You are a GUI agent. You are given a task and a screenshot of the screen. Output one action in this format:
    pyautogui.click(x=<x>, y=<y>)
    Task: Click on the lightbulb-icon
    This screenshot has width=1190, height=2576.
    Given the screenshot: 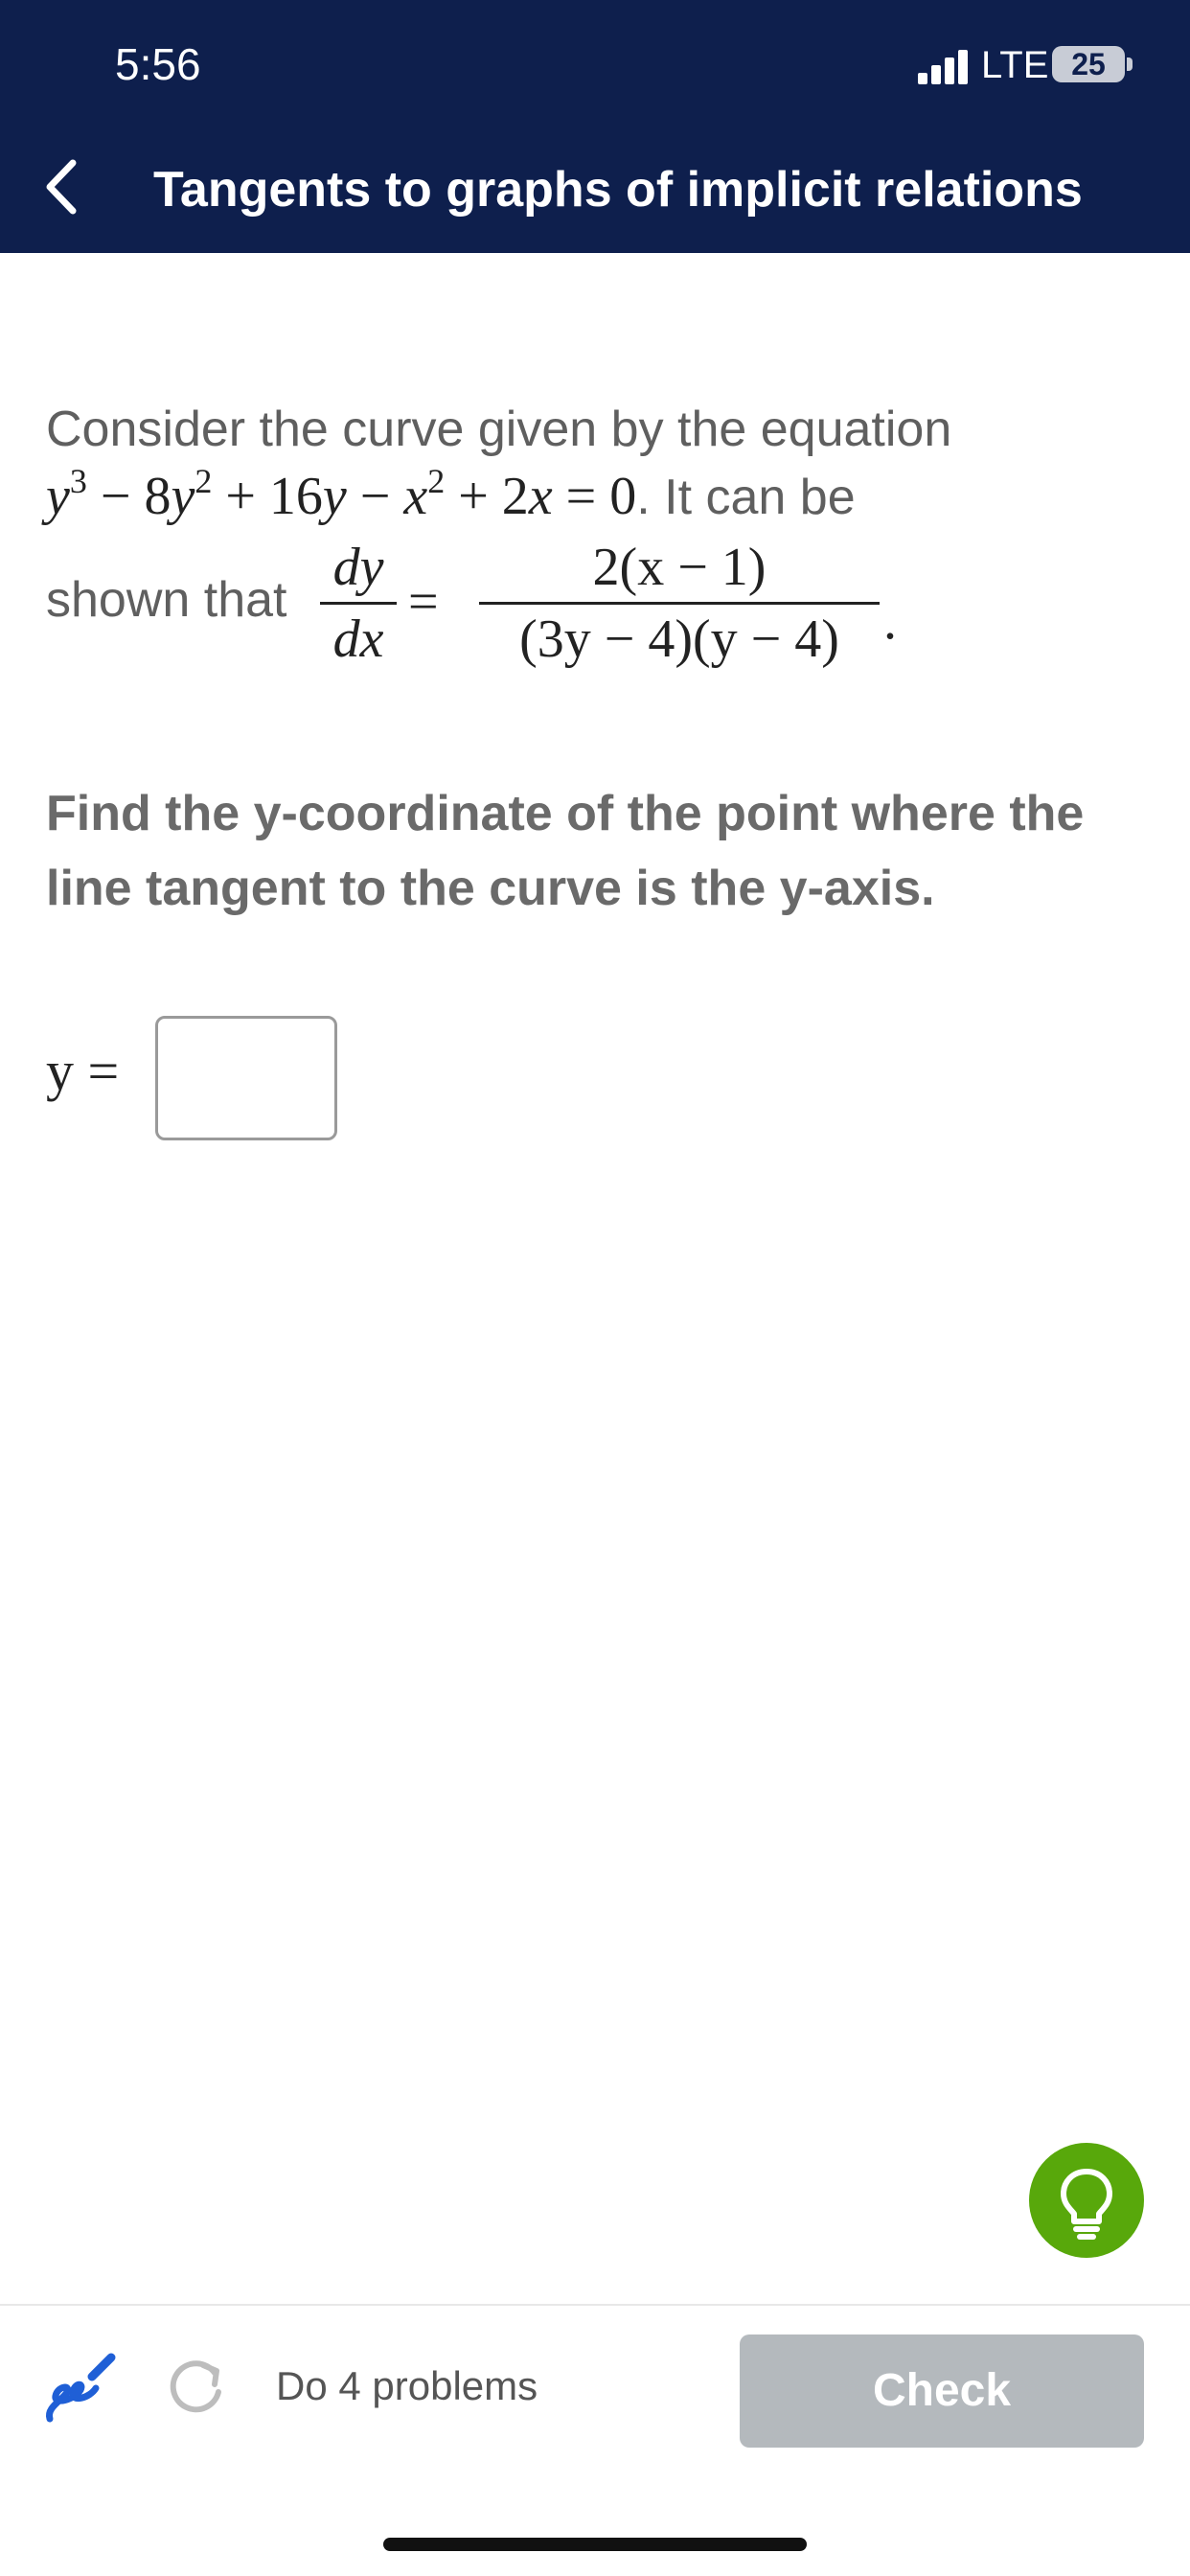 What is the action you would take?
    pyautogui.click(x=1087, y=2204)
    